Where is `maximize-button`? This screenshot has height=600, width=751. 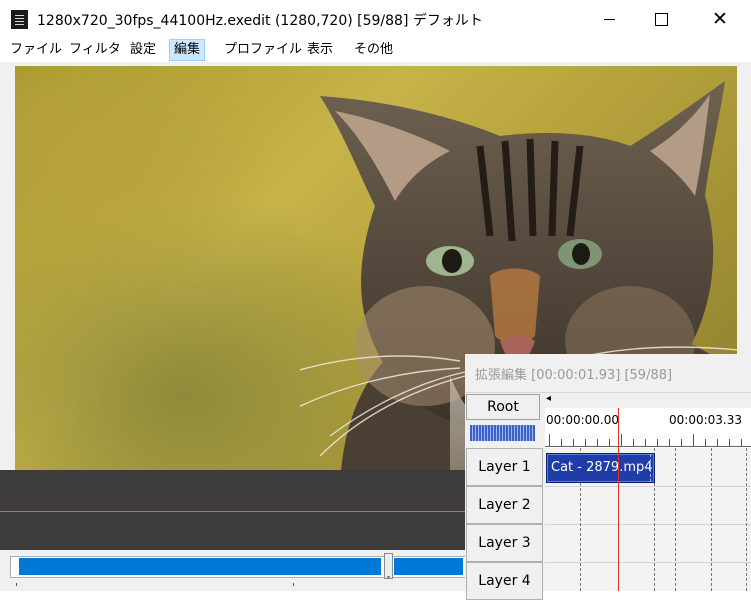 maximize-button is located at coordinates (661, 19).